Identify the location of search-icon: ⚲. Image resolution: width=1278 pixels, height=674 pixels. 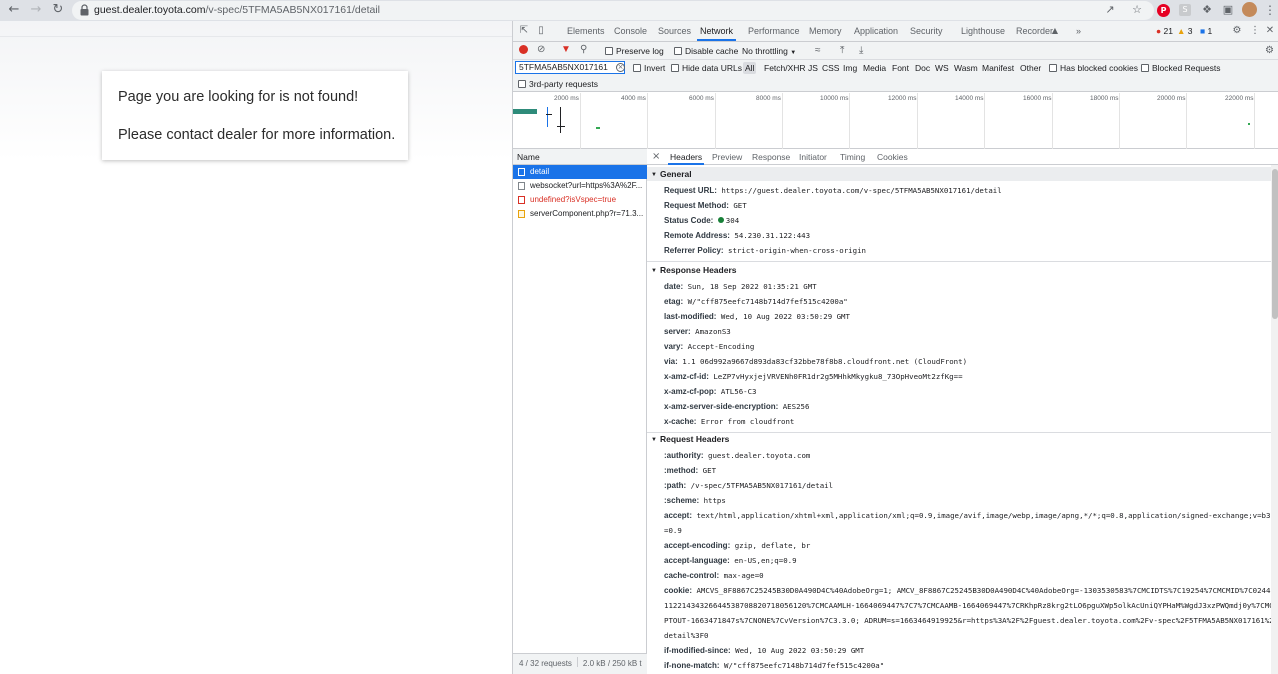
(583, 50).